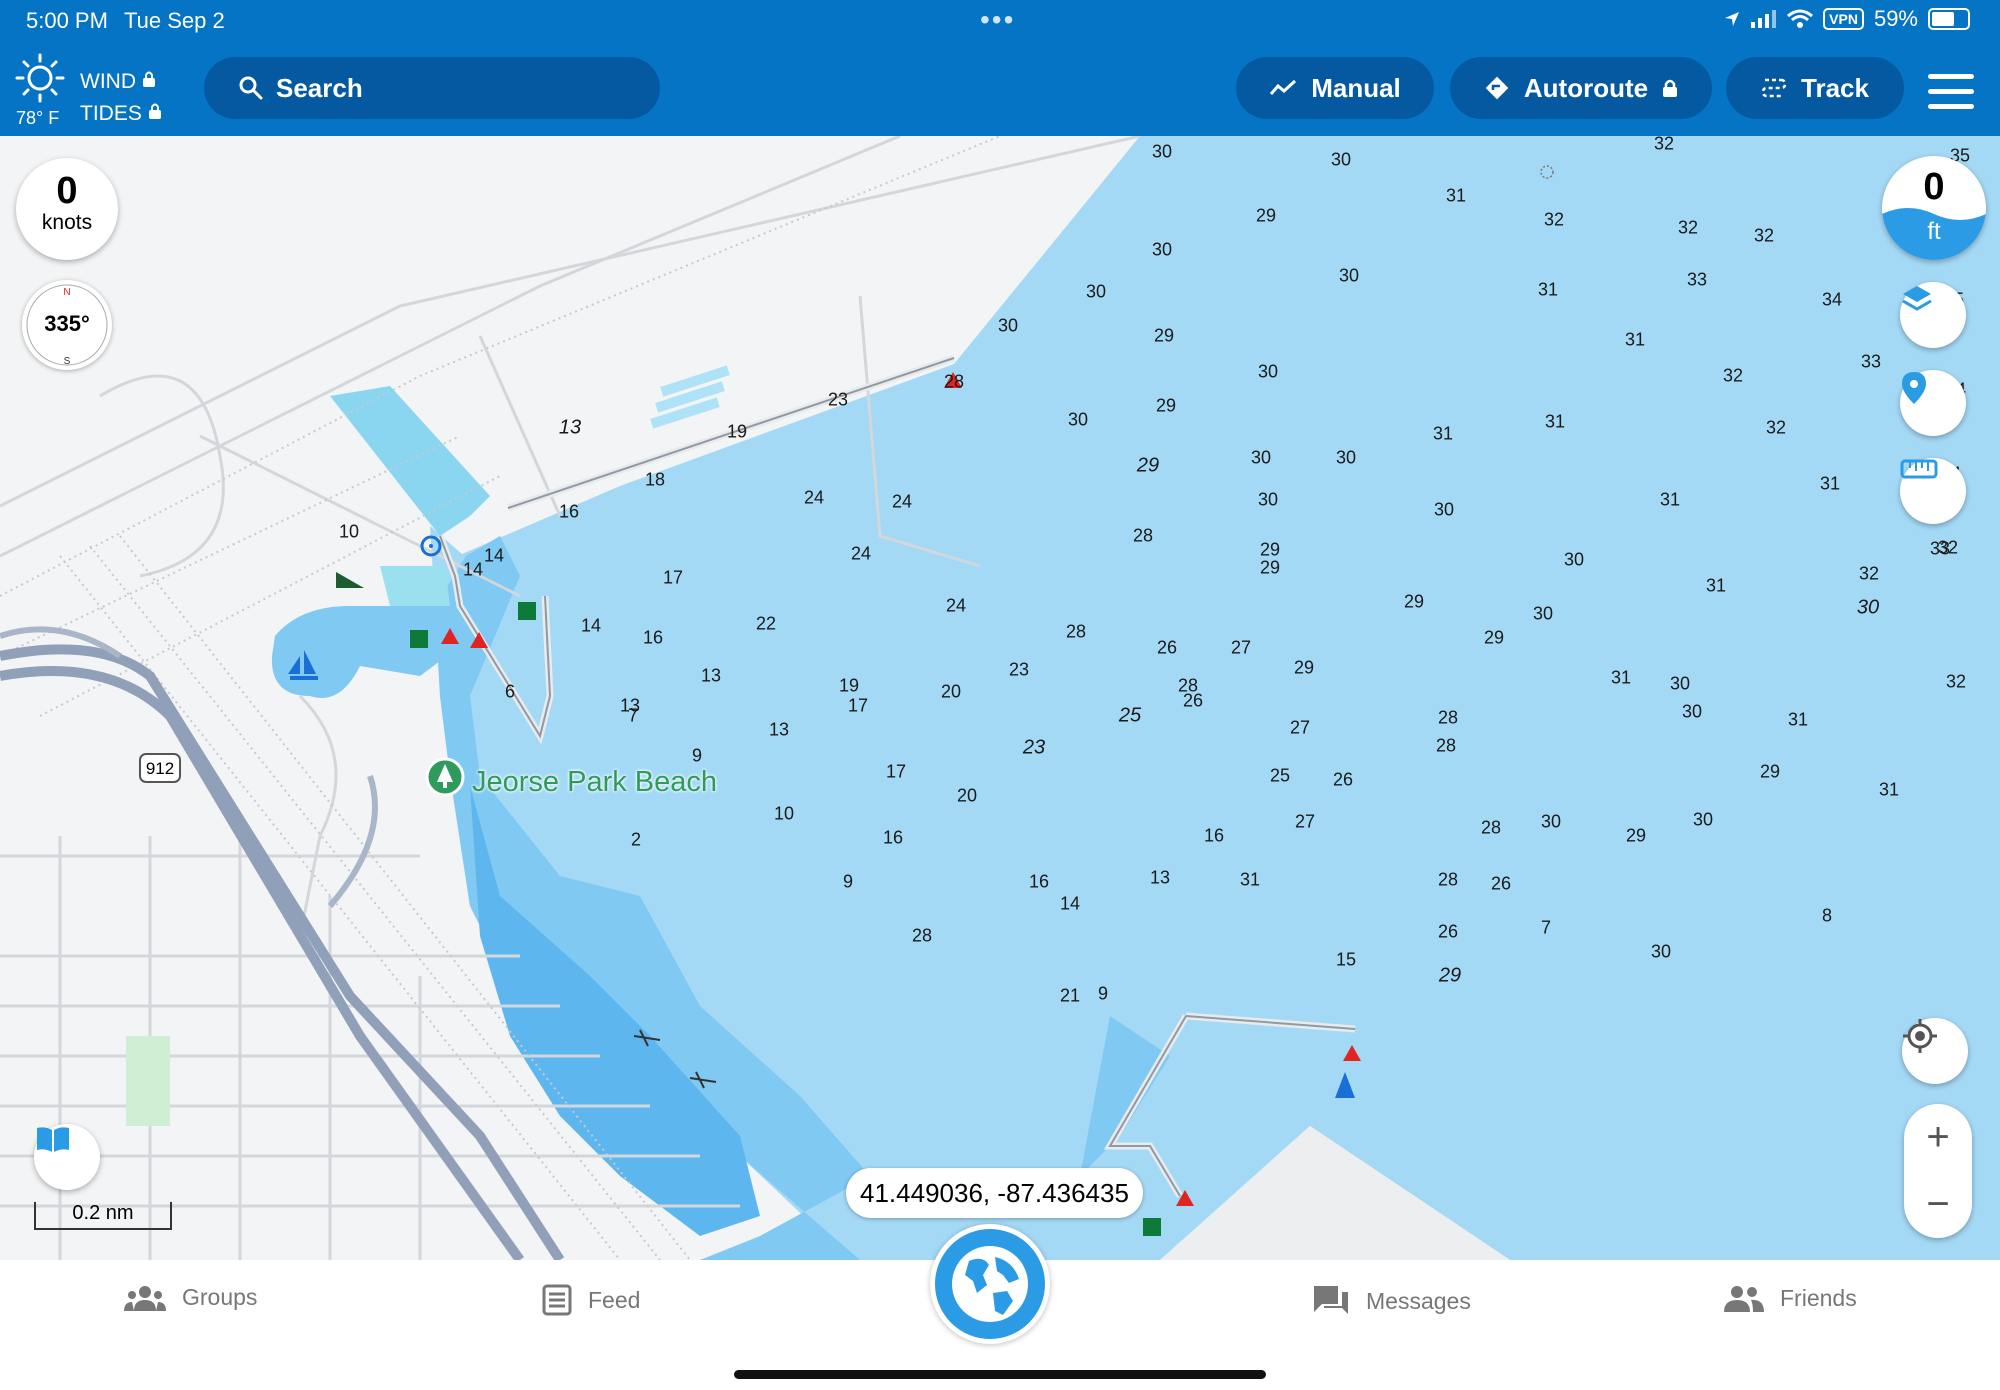 The image size is (2000, 1390). What do you see at coordinates (591, 1300) in the screenshot?
I see `tab-feed: Feed` at bounding box center [591, 1300].